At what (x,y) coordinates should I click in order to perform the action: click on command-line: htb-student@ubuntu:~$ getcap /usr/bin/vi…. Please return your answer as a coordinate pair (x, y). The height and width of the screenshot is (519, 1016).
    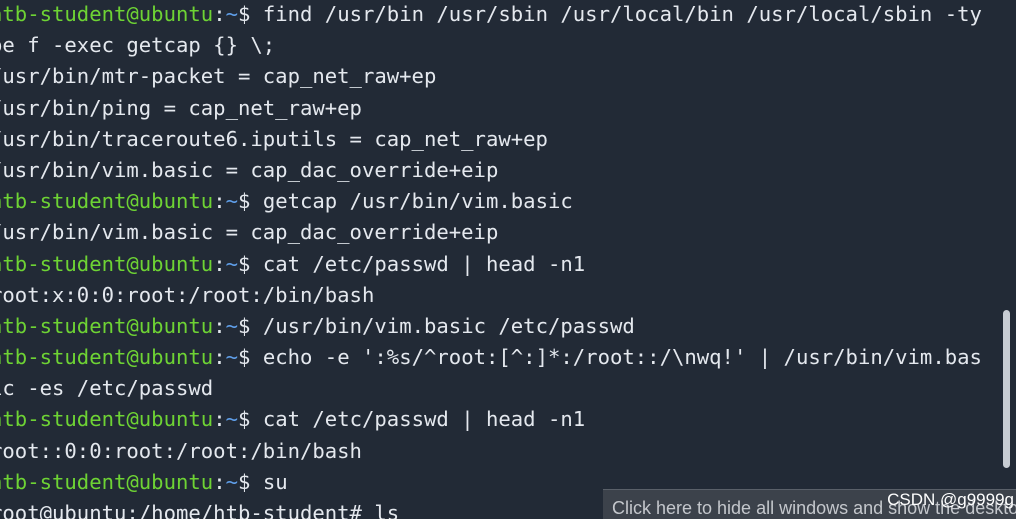
    Looking at the image, I should click on (491, 201).